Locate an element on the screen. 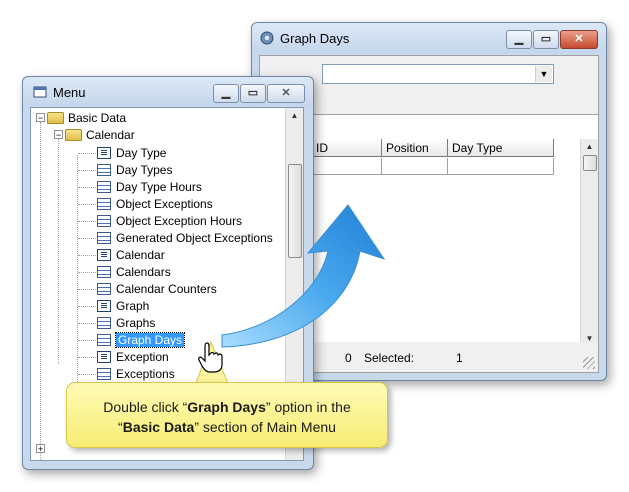  tree-item-day-type: Day Type is located at coordinates (131, 153).